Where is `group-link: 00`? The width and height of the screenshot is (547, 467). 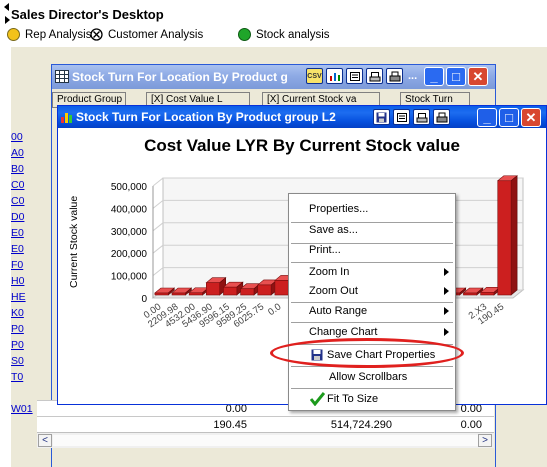
group-link: 00 is located at coordinates (17, 137).